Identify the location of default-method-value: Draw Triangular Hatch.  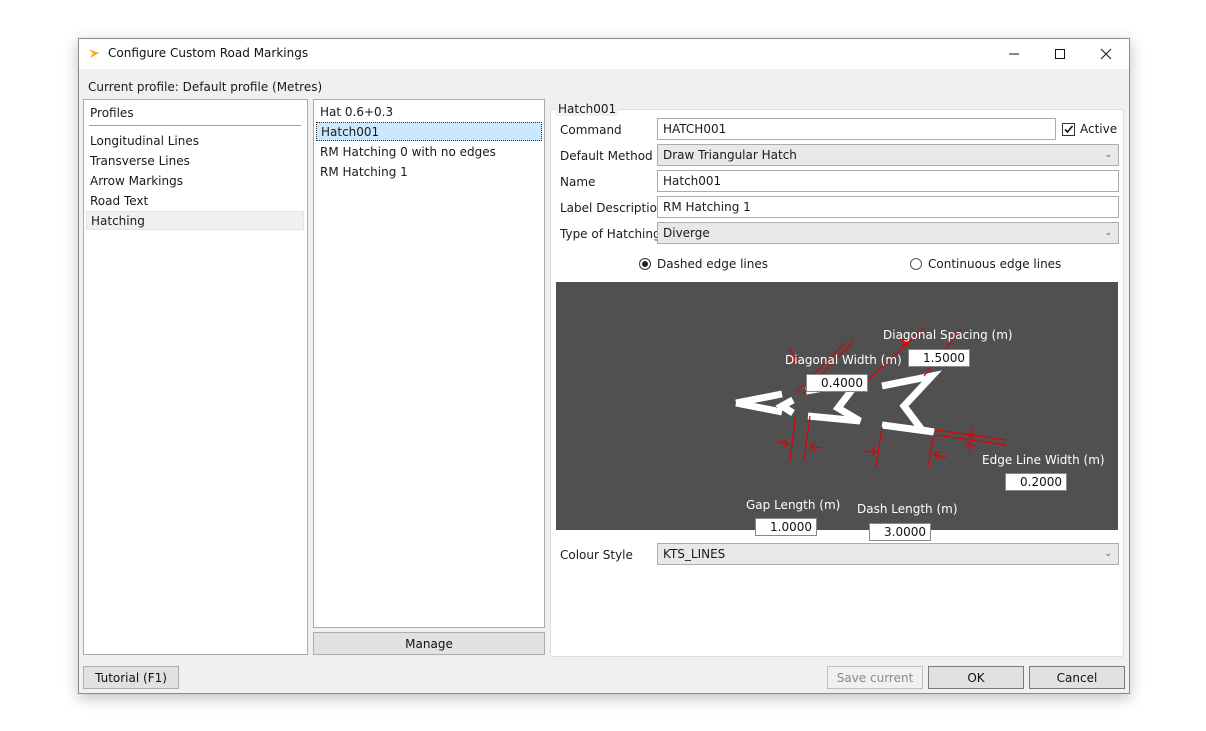
(730, 155).